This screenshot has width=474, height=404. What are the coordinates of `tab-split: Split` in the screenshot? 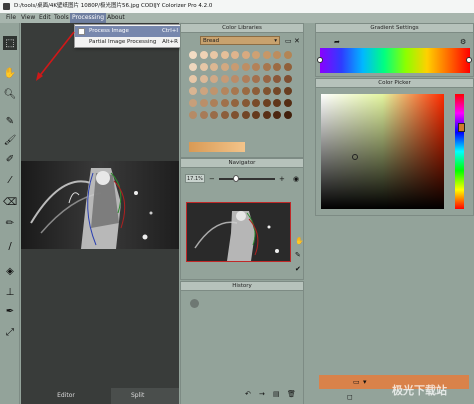 It's located at (137, 396).